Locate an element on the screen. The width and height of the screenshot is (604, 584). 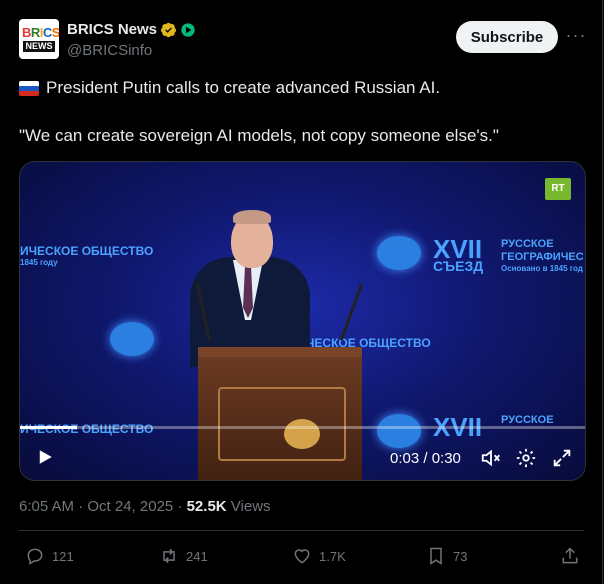
author-name: BRICS News is located at coordinates (112, 29).